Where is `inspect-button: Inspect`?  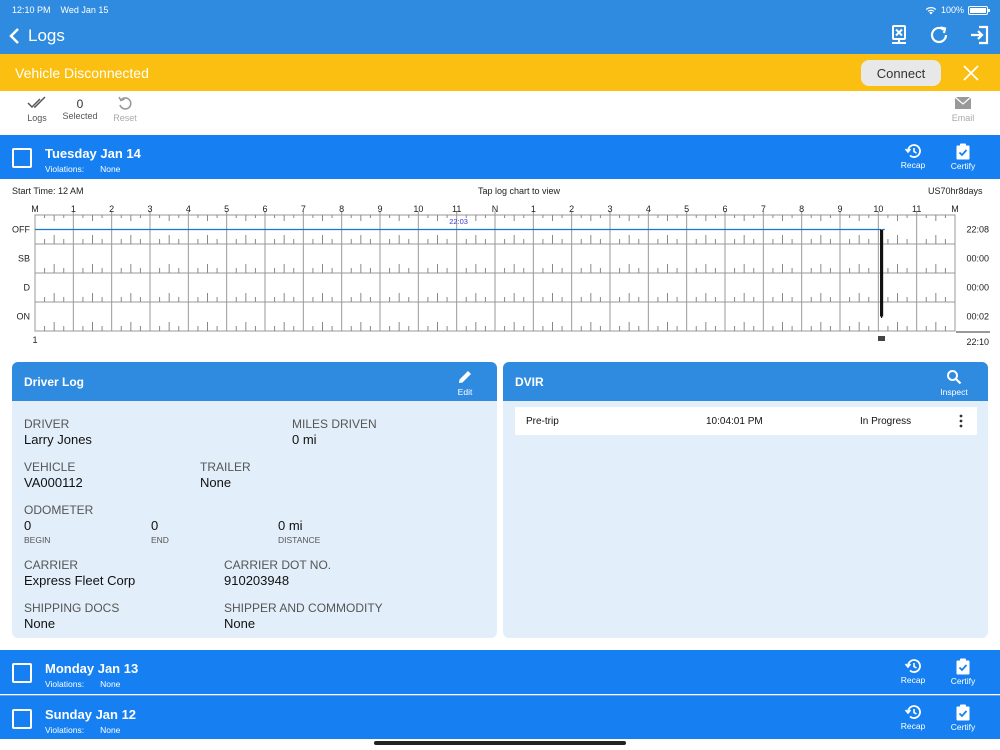 inspect-button: Inspect is located at coordinates (954, 383).